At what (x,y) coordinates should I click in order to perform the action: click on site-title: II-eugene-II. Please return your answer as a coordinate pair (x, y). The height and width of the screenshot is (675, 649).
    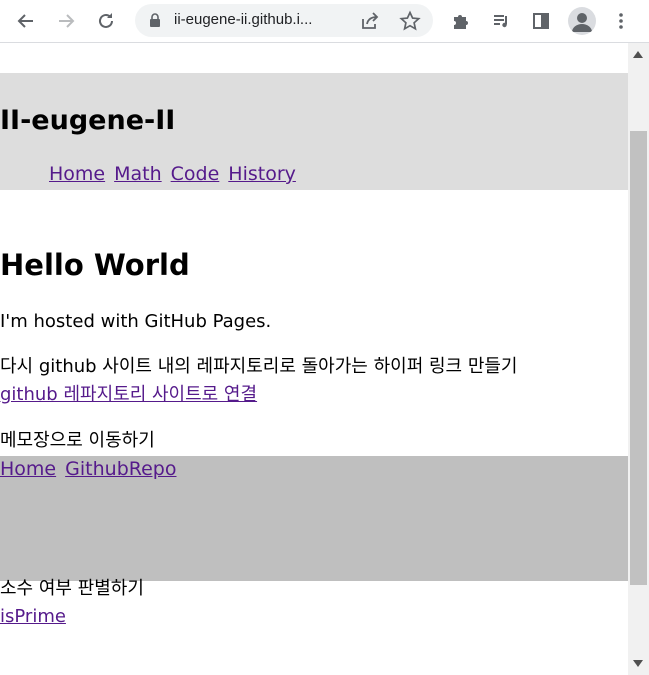
    Looking at the image, I should click on (88, 120).